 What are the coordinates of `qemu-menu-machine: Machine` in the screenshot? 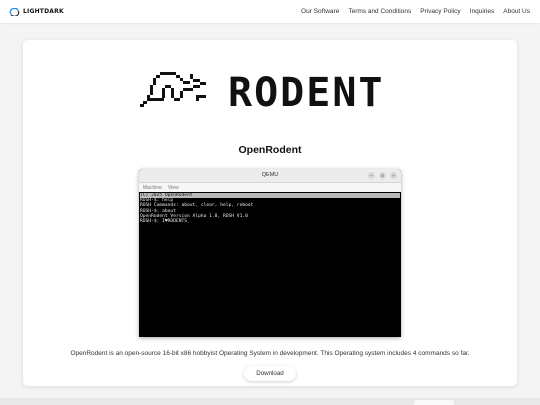 It's located at (152, 187).